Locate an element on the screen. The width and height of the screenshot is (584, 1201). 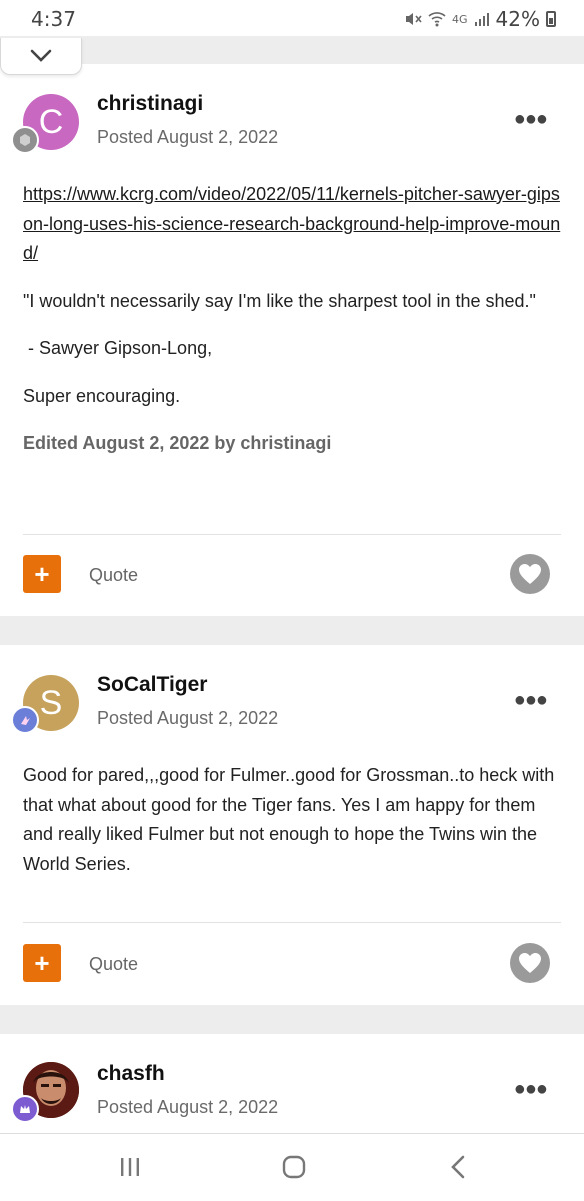
system-nav-bar is located at coordinates (292, 1167).